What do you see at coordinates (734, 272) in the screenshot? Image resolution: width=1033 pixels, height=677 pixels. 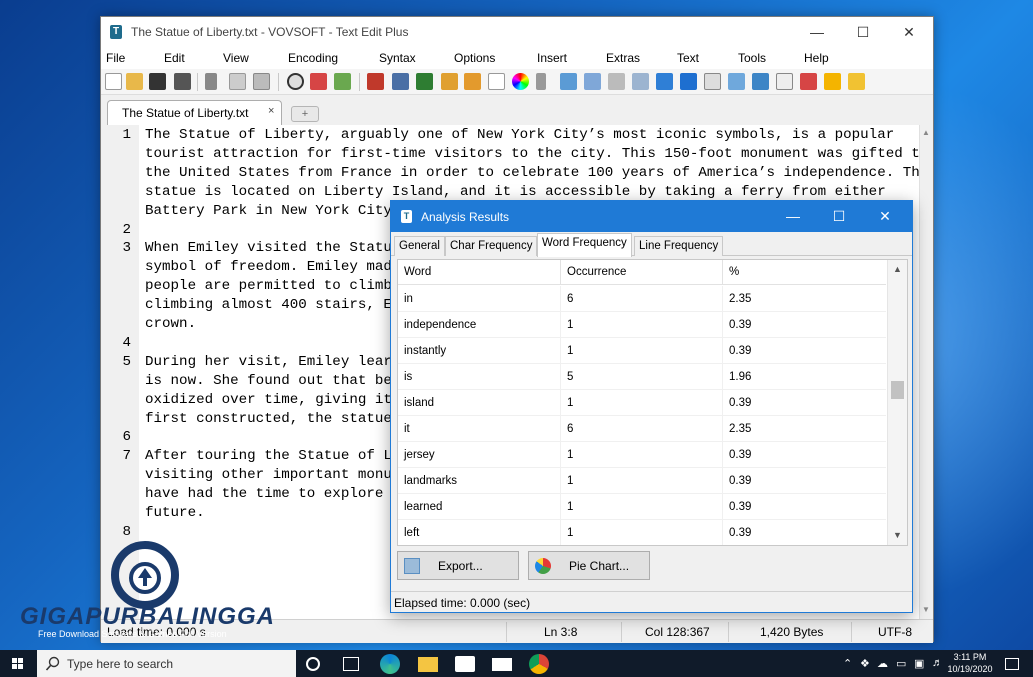 I see `column-header-percent: %` at bounding box center [734, 272].